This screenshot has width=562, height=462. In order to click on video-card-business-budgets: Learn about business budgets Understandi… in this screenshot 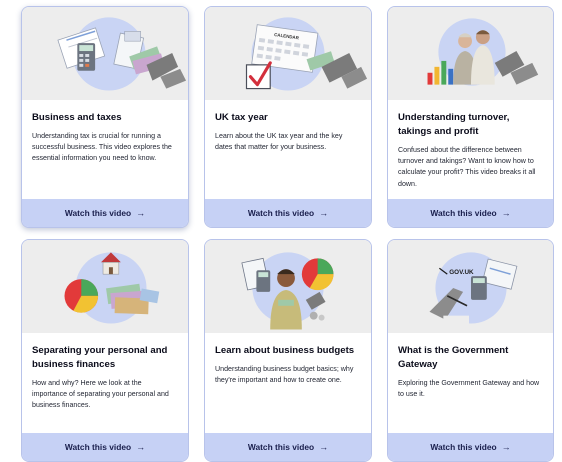, I will do `click(288, 350)`.